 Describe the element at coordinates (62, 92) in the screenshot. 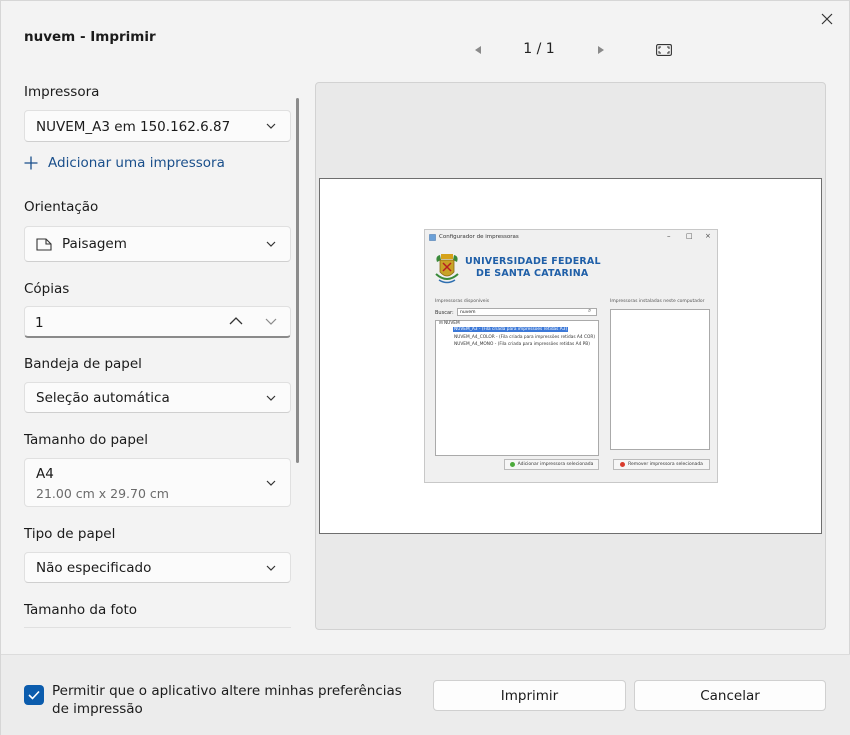

I see `printer-label: Impressora` at that location.